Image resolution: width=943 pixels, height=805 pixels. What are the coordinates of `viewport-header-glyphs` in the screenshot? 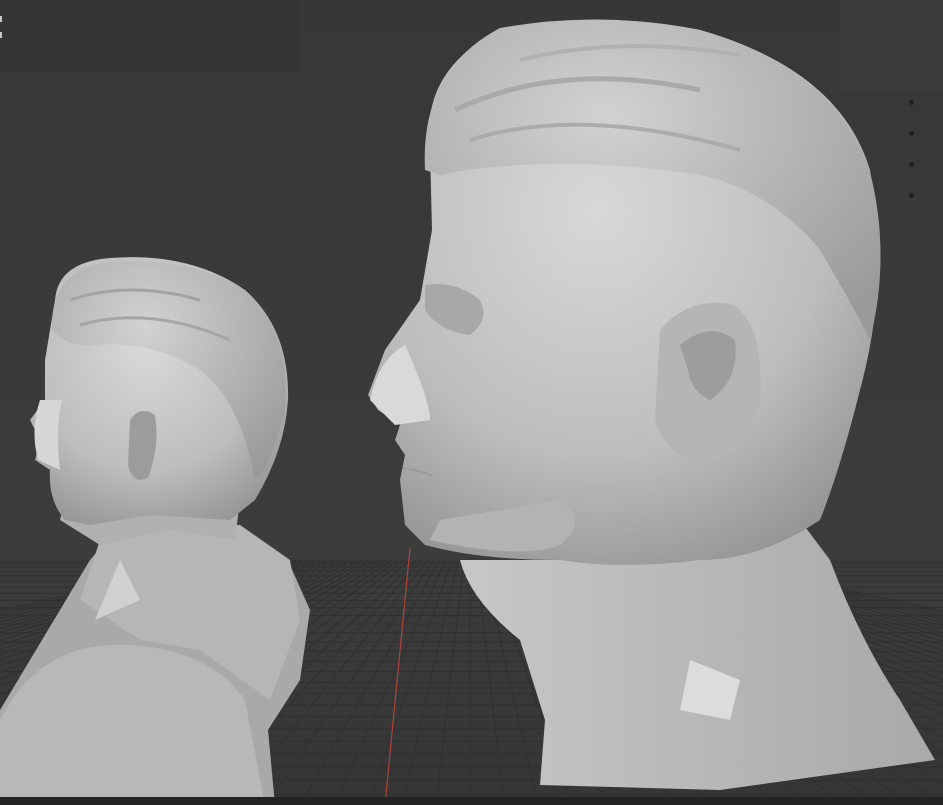 It's located at (4, 19).